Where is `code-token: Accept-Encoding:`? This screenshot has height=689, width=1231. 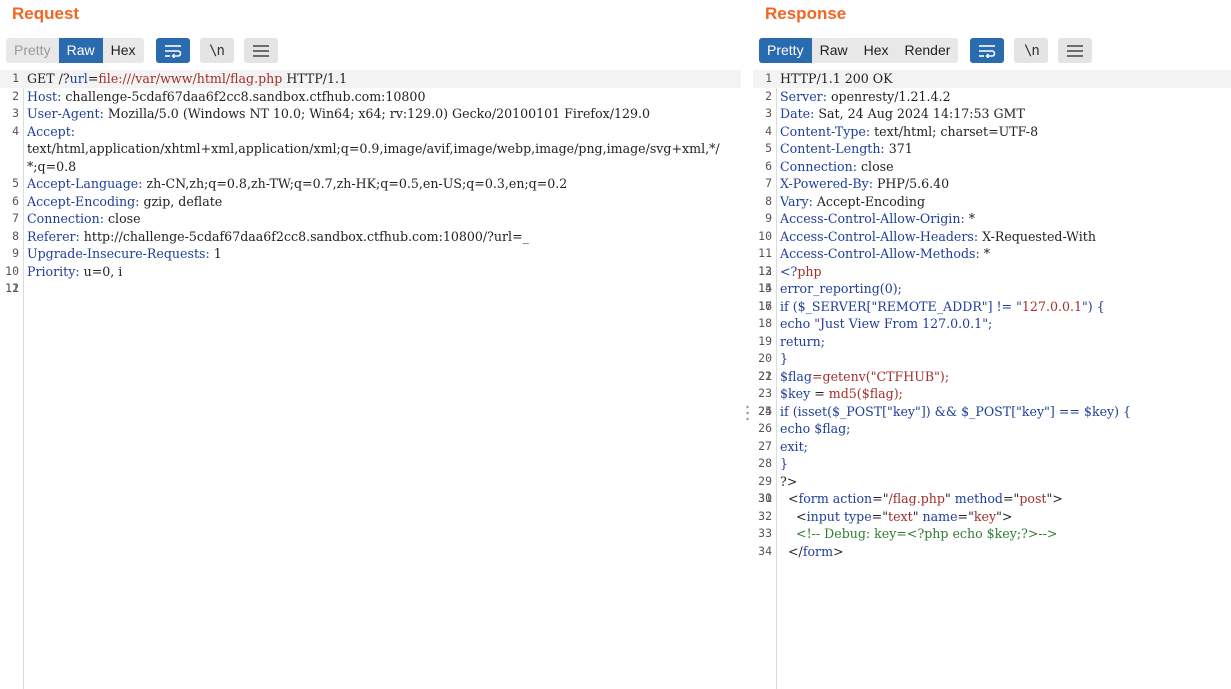
code-token: Accept-Encoding: is located at coordinates (83, 201).